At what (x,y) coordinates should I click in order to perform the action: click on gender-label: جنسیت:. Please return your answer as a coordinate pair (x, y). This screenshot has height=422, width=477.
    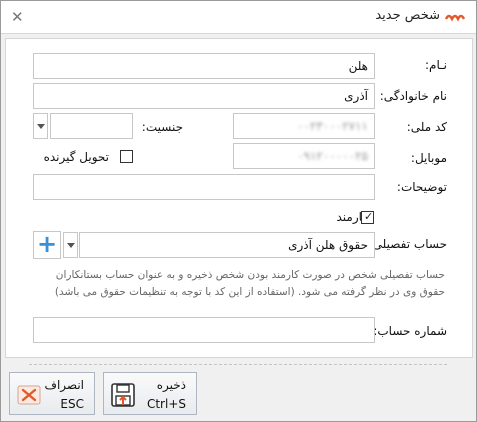
    Looking at the image, I should click on (162, 127).